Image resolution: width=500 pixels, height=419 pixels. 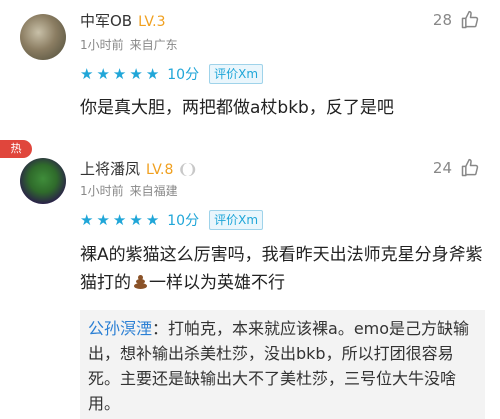 What do you see at coordinates (140, 281) in the screenshot?
I see `poop-emoji-icon` at bounding box center [140, 281].